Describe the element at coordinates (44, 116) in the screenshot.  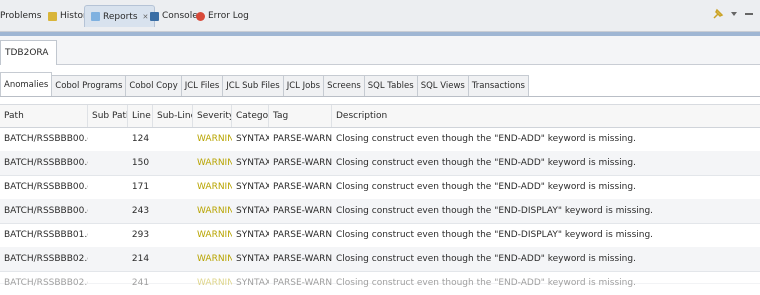
I see `column-header-path: Path` at that location.